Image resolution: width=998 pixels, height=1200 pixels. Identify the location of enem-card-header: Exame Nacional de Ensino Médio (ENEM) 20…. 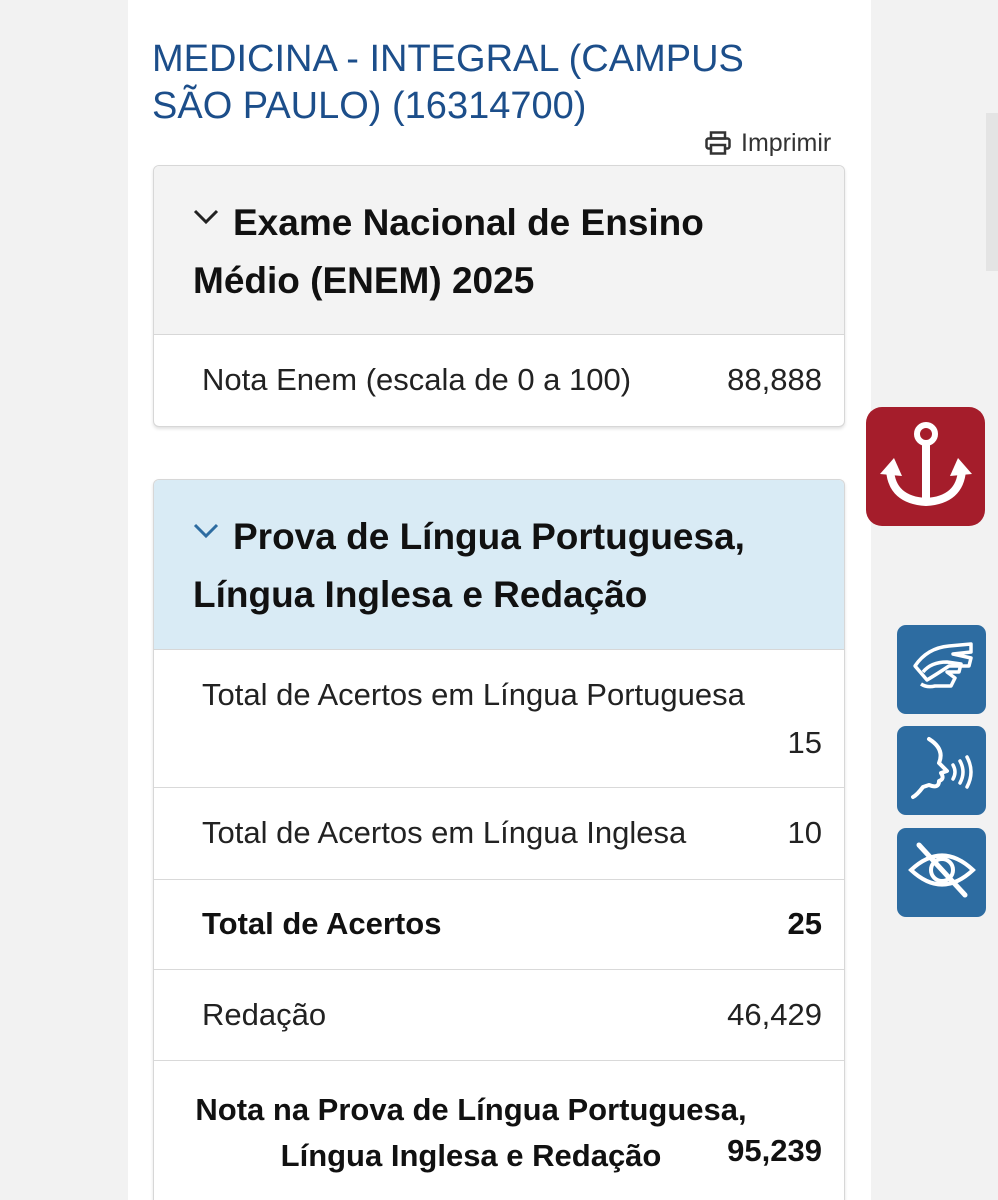
(499, 250).